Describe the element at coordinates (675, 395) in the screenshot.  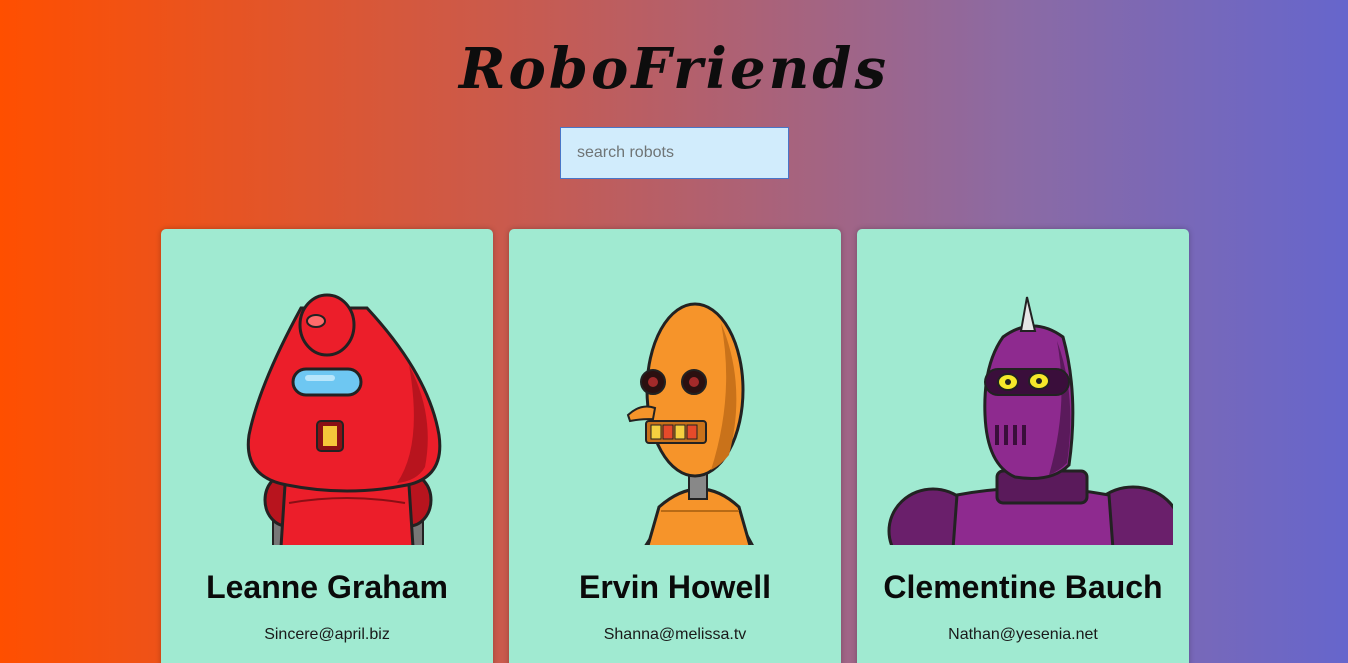
I see `orange-robot-avatar` at that location.